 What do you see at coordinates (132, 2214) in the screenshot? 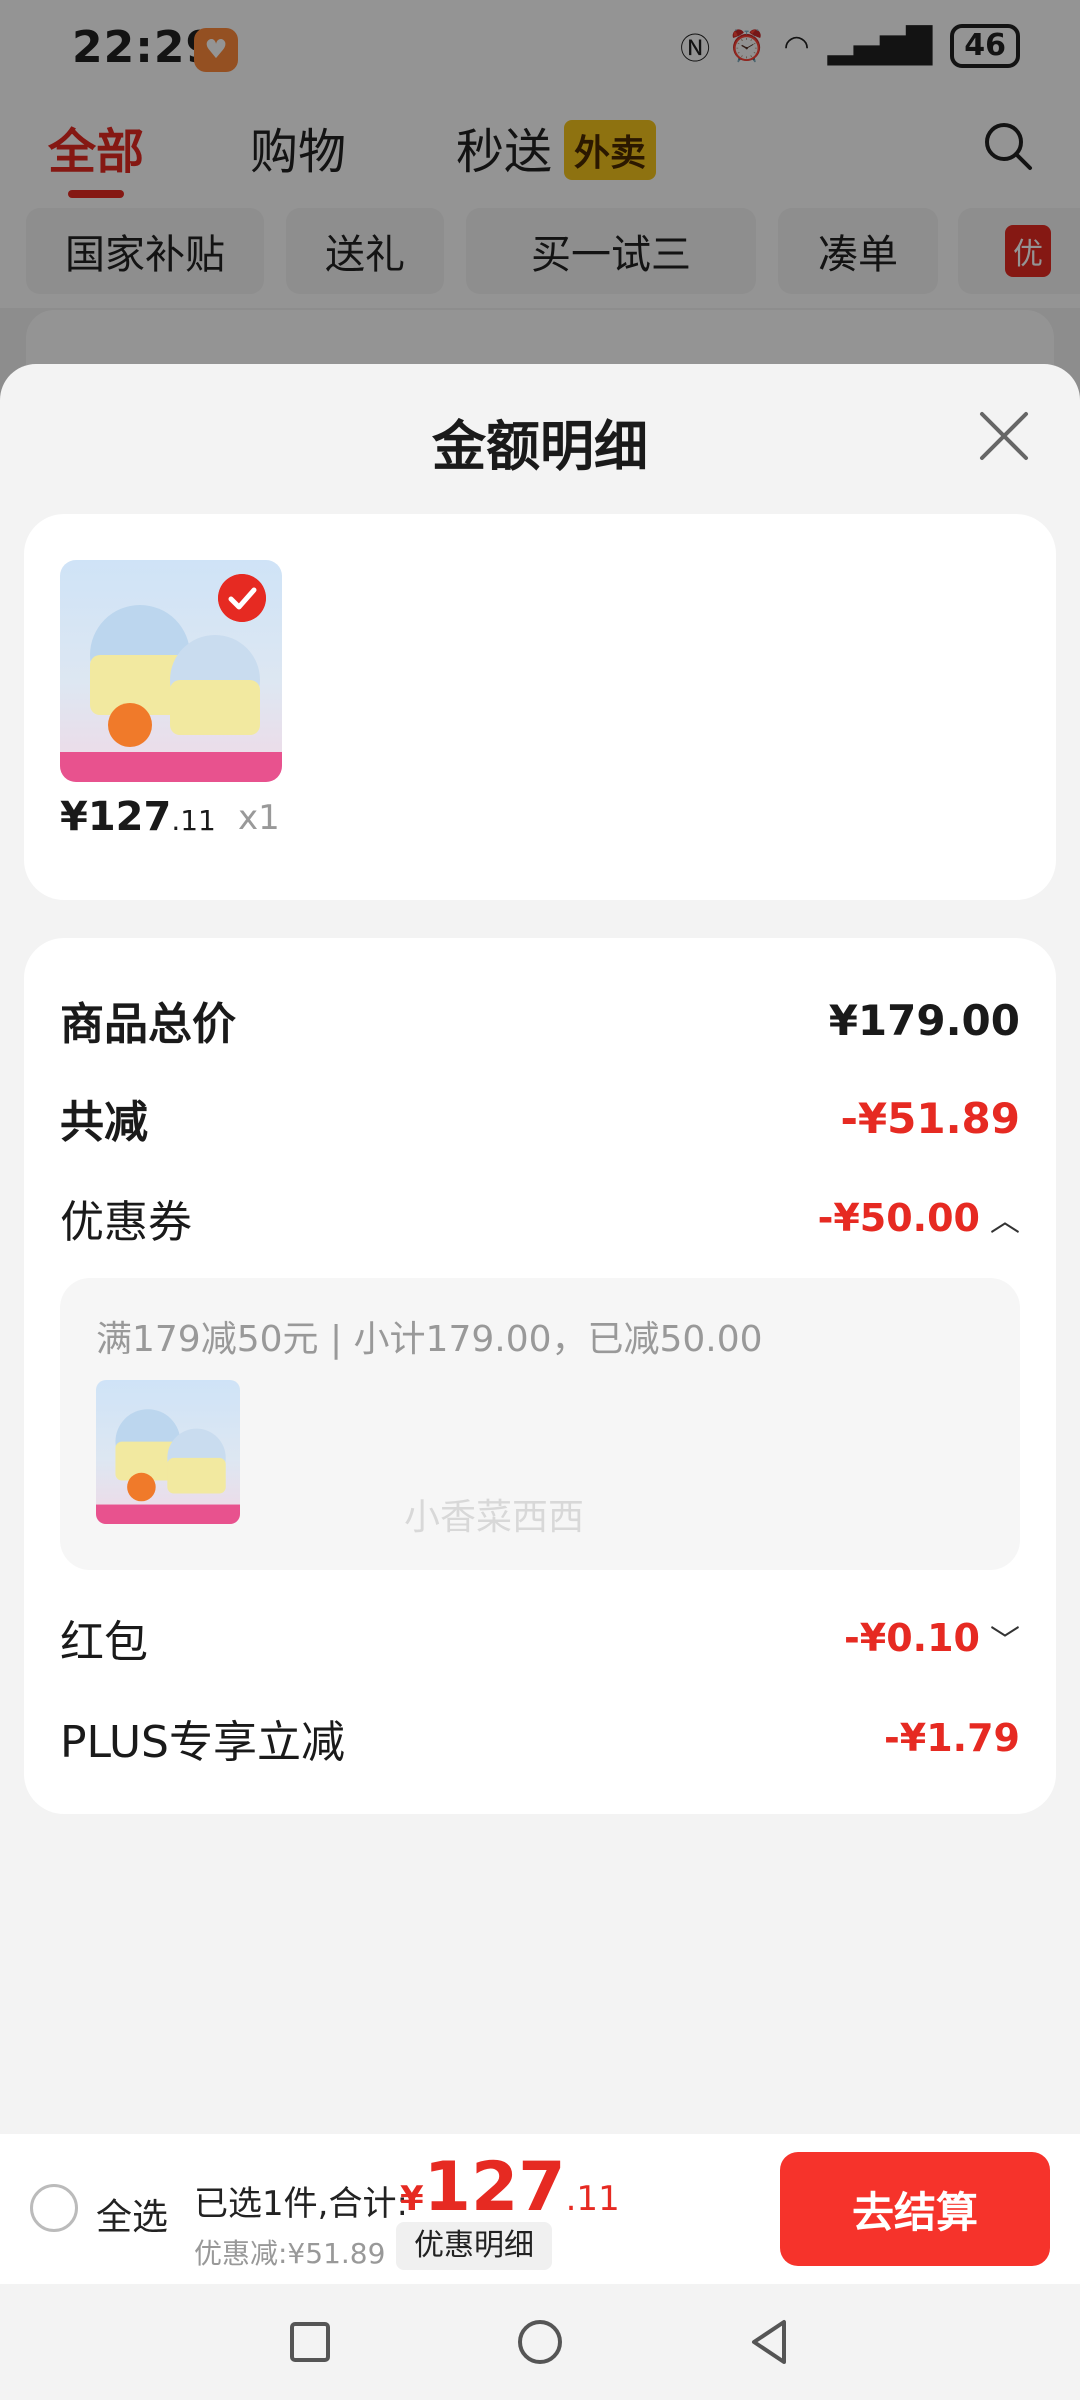
I see `select-all-label: 全选` at bounding box center [132, 2214].